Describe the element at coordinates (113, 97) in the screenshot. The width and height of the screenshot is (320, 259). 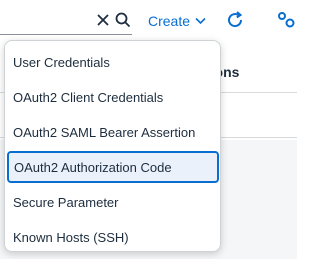
I see `menu-item-oauth2-client-credentials: OAuth2 Client Credentials` at that location.